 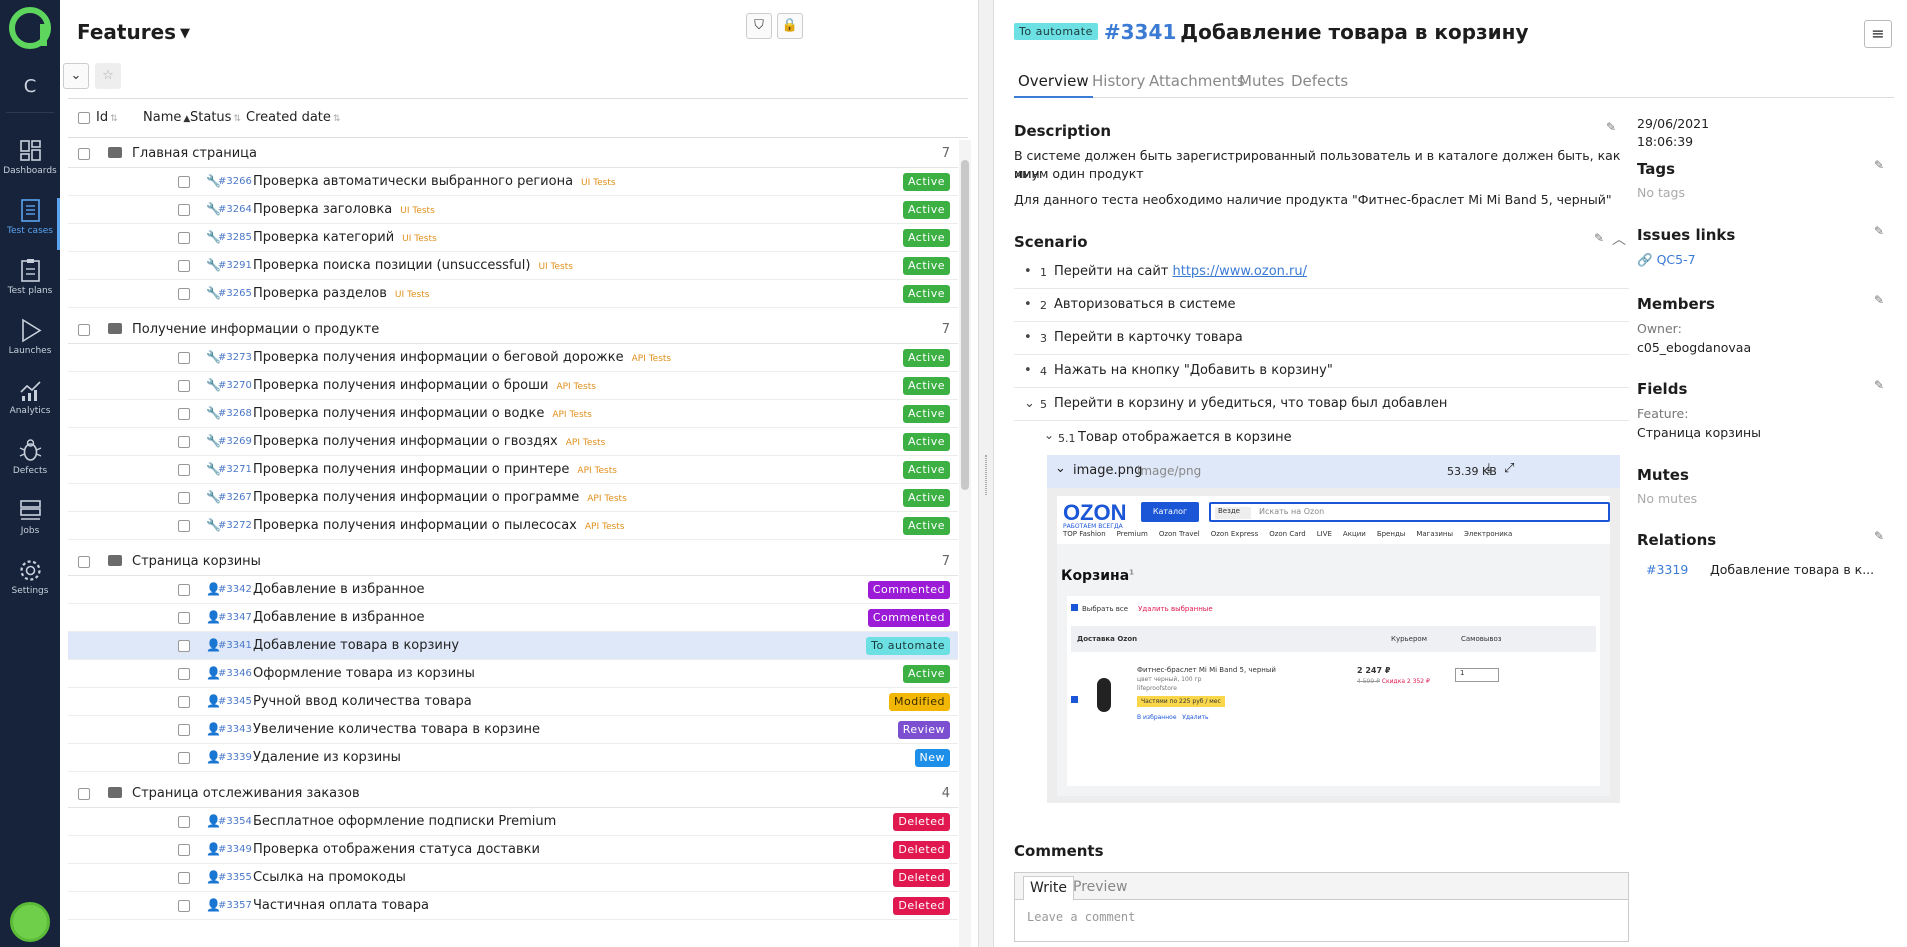 What do you see at coordinates (1240, 271) in the screenshot?
I see `step-link: https://www.ozon.ru/` at bounding box center [1240, 271].